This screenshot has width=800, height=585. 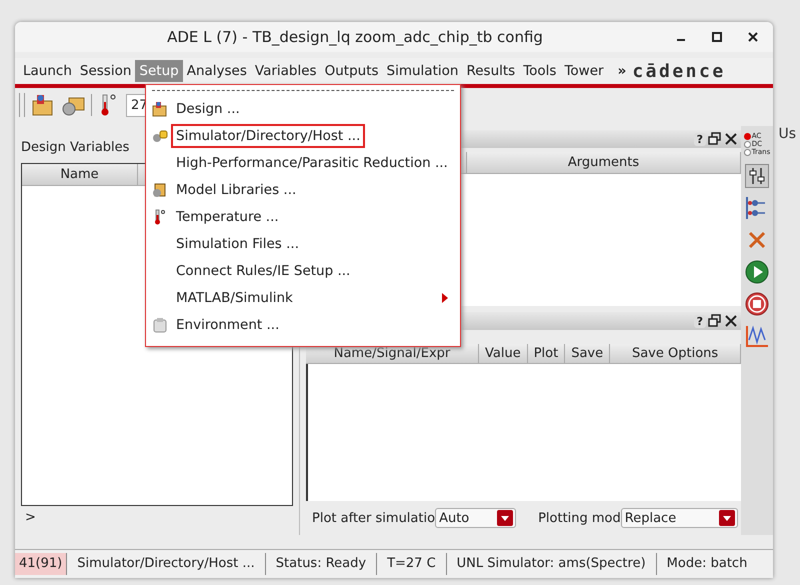 What do you see at coordinates (412, 564) in the screenshot?
I see `status-field: T=27 C` at bounding box center [412, 564].